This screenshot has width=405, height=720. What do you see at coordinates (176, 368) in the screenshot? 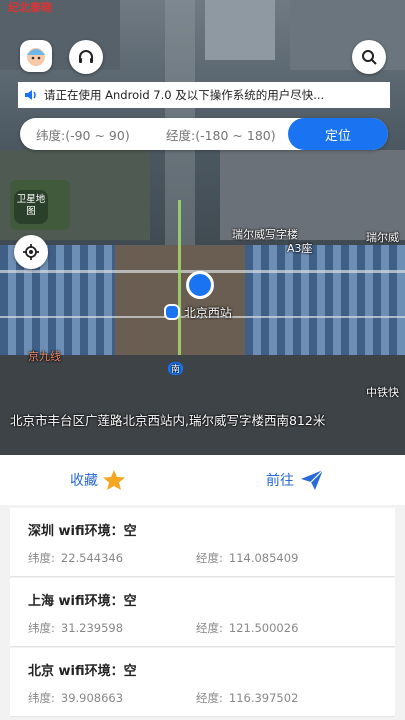
I see `south-gate-marker: 南` at bounding box center [176, 368].